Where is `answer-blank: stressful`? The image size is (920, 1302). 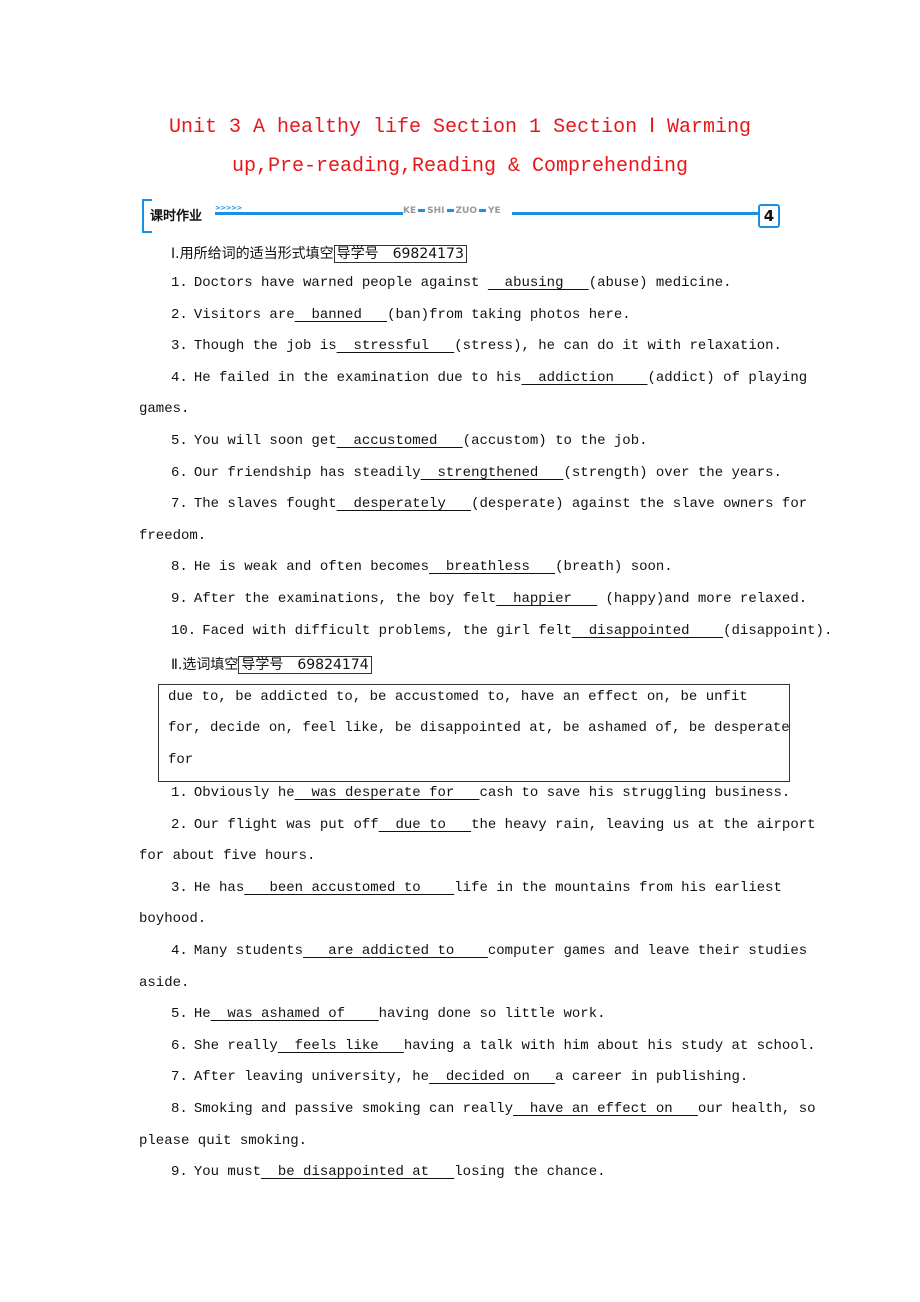
answer-blank: stressful is located at coordinates (395, 346).